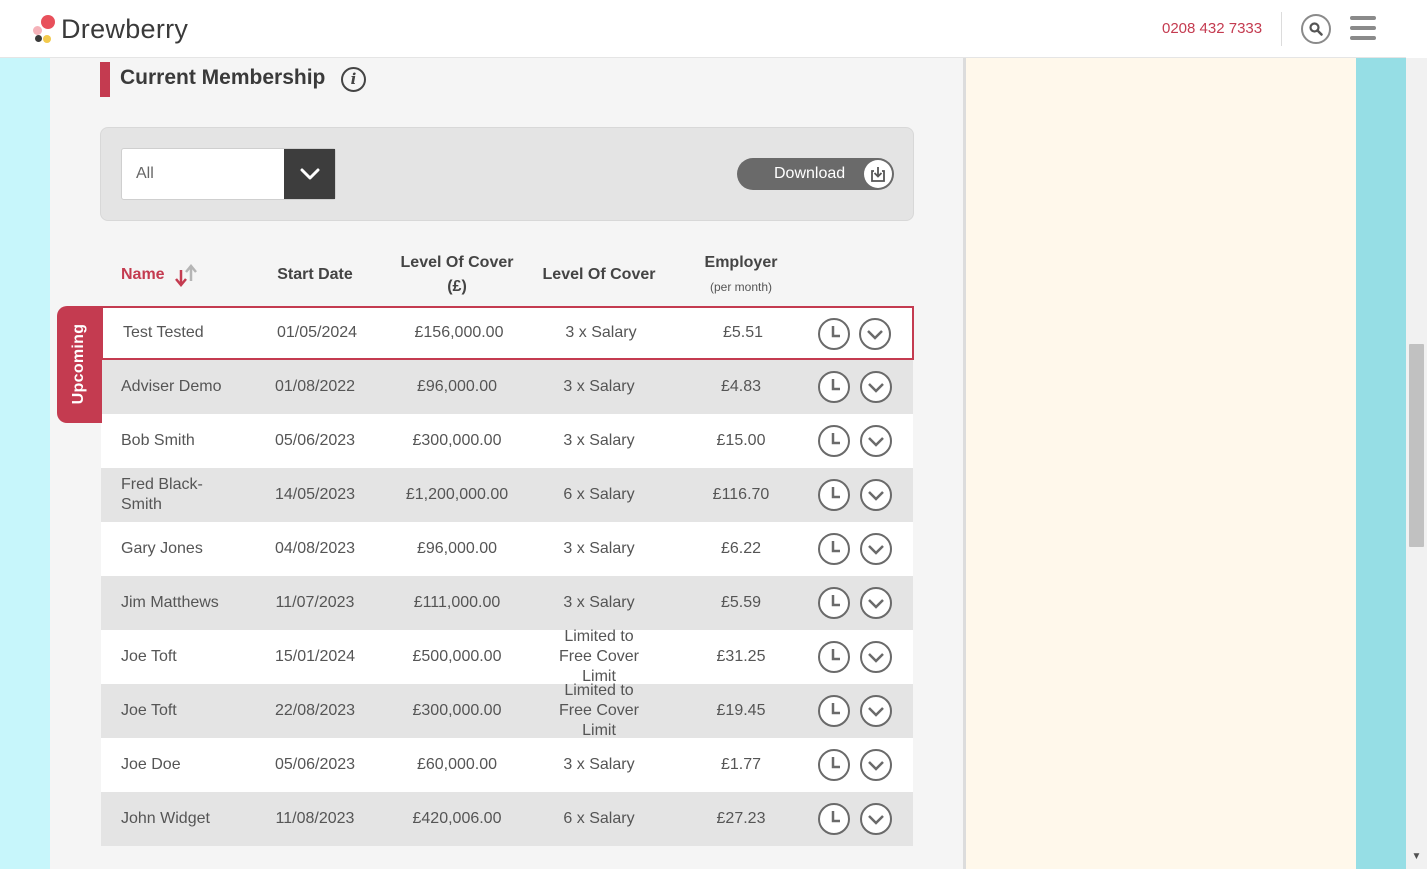 Image resolution: width=1427 pixels, height=869 pixels. I want to click on scrollbar-thumb, so click(1416, 445).